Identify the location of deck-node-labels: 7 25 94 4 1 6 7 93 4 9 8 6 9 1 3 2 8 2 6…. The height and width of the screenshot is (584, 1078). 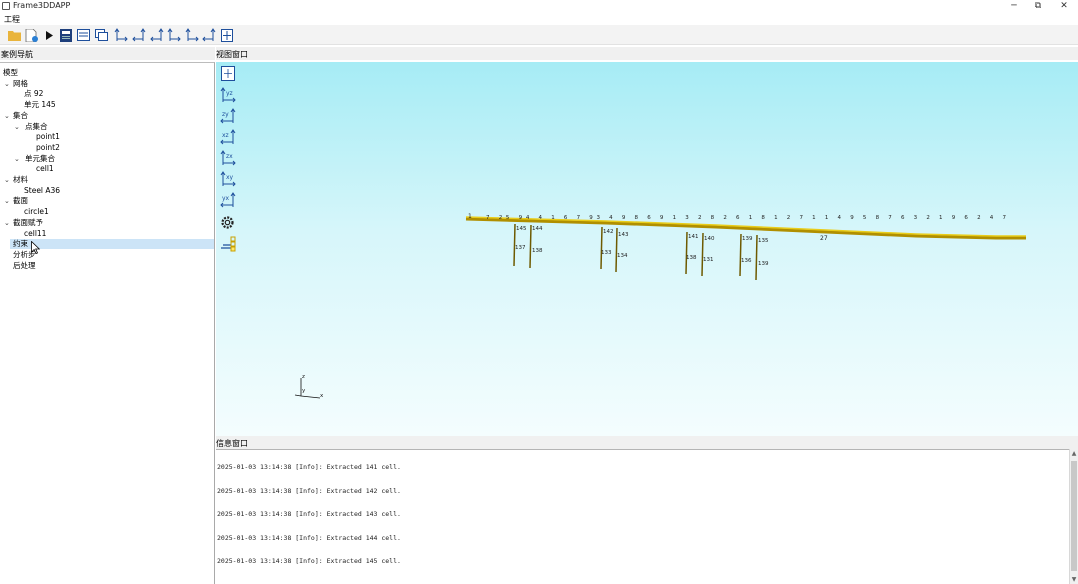
(746, 218).